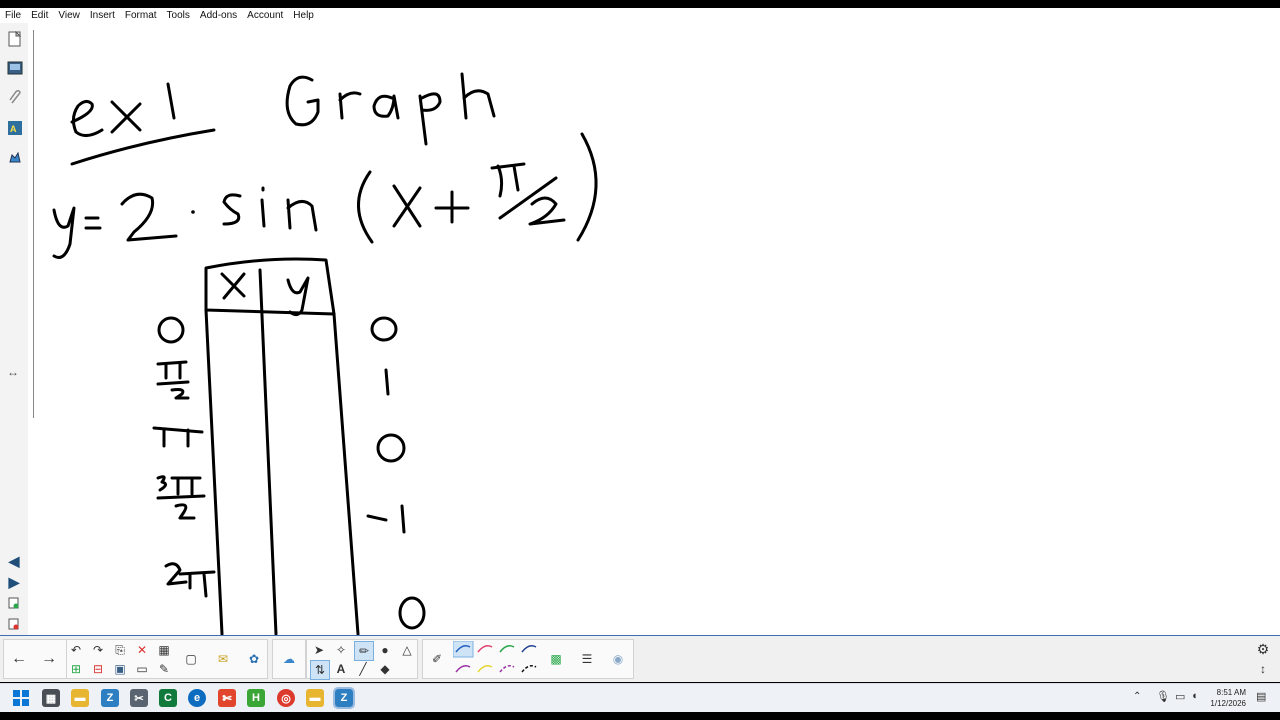  Describe the element at coordinates (640, 716) in the screenshot. I see `screen-bottom-edge` at that location.